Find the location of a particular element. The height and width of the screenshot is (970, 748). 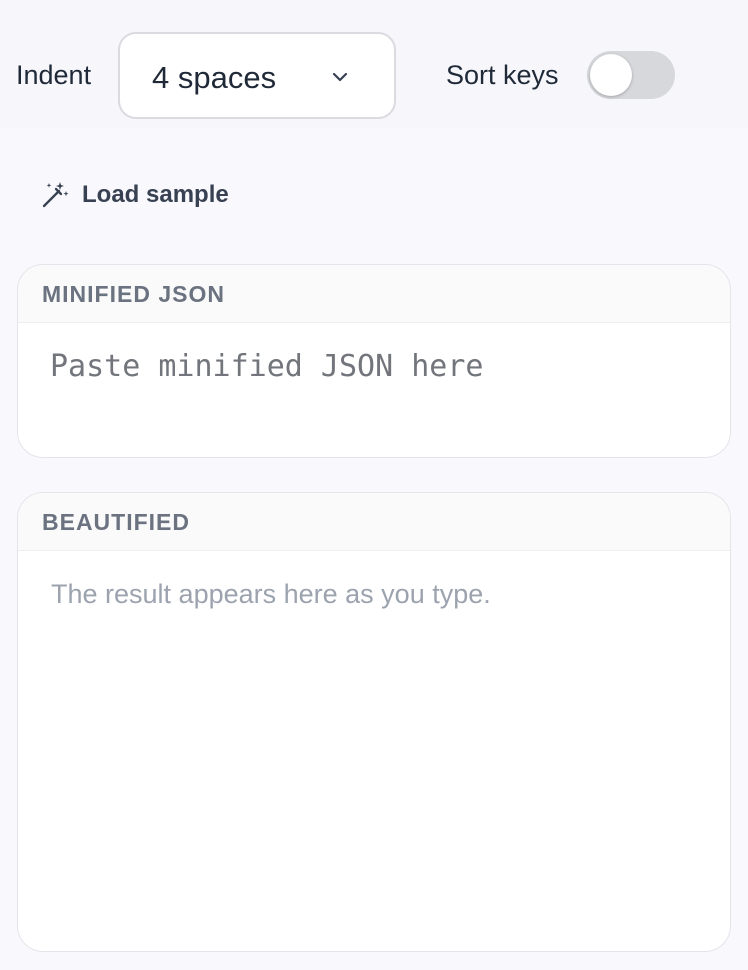

beautified-header: BEAUTIFIED is located at coordinates (374, 522).